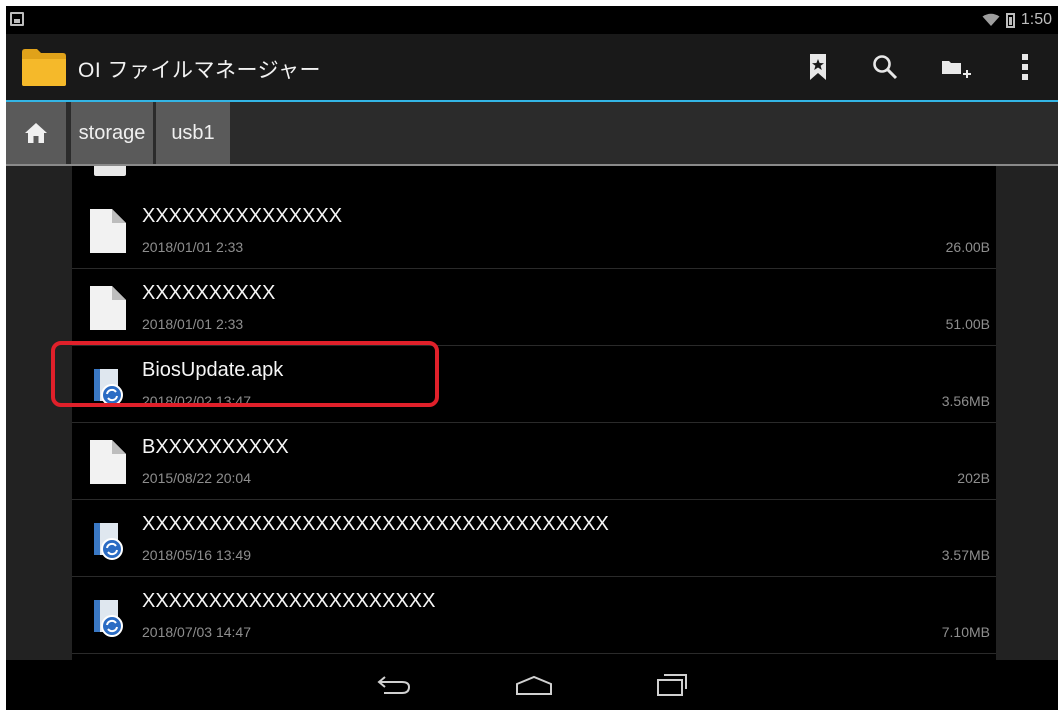  Describe the element at coordinates (1010, 20) in the screenshot. I see `battery-icon` at that location.